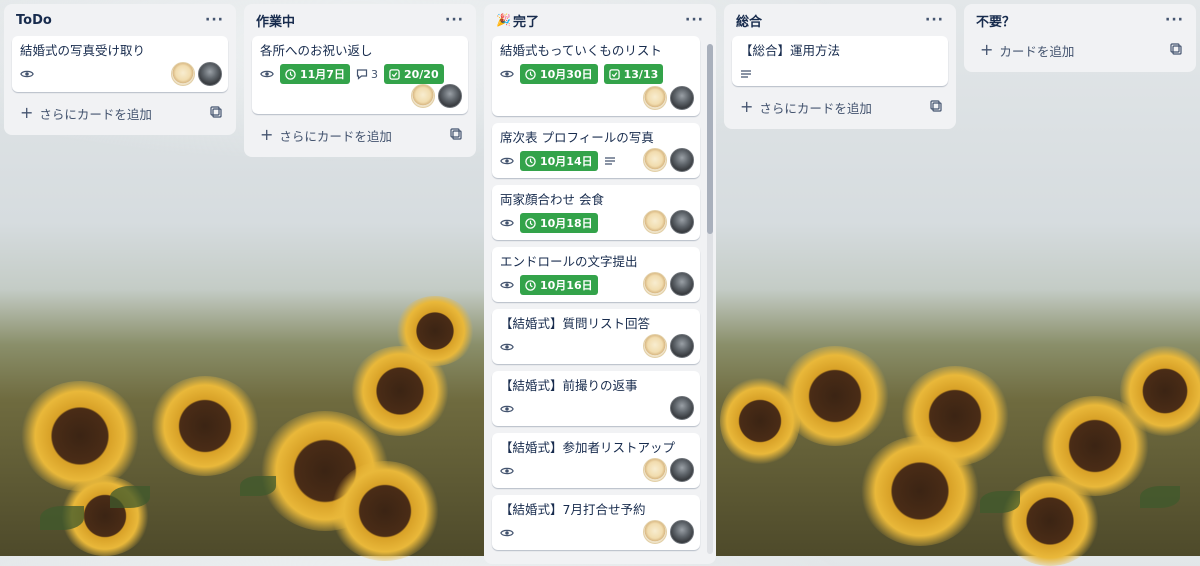 This screenshot has width=1200, height=566. I want to click on card: 各所へのお祝い返し 11月7日 3 20/20, so click(360, 75).